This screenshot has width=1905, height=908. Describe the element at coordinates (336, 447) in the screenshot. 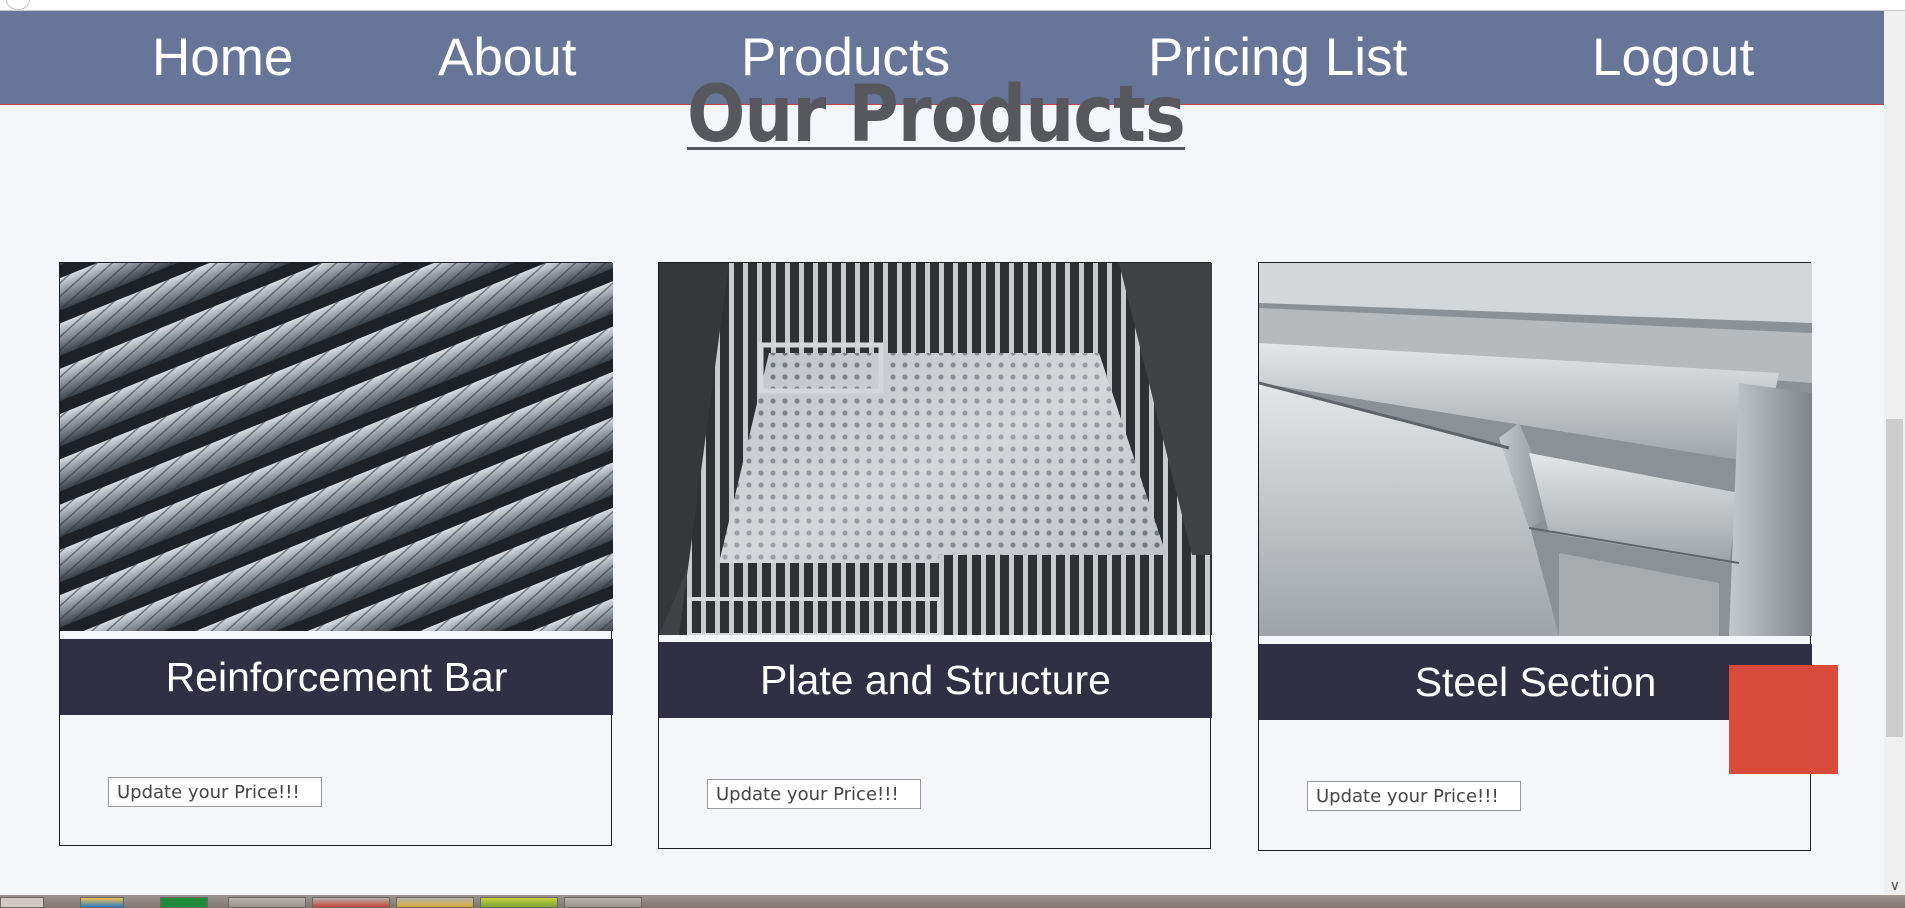

I see `rebar-image` at that location.